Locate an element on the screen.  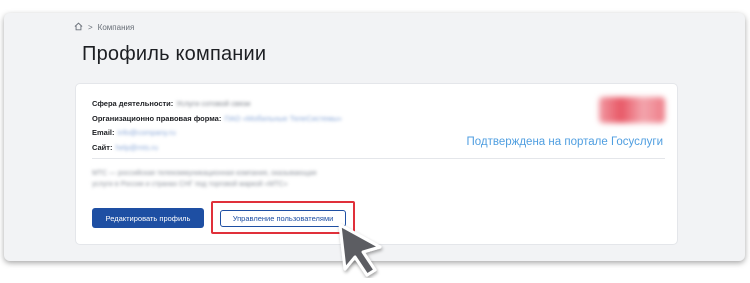
email-label: Email: is located at coordinates (103, 132).